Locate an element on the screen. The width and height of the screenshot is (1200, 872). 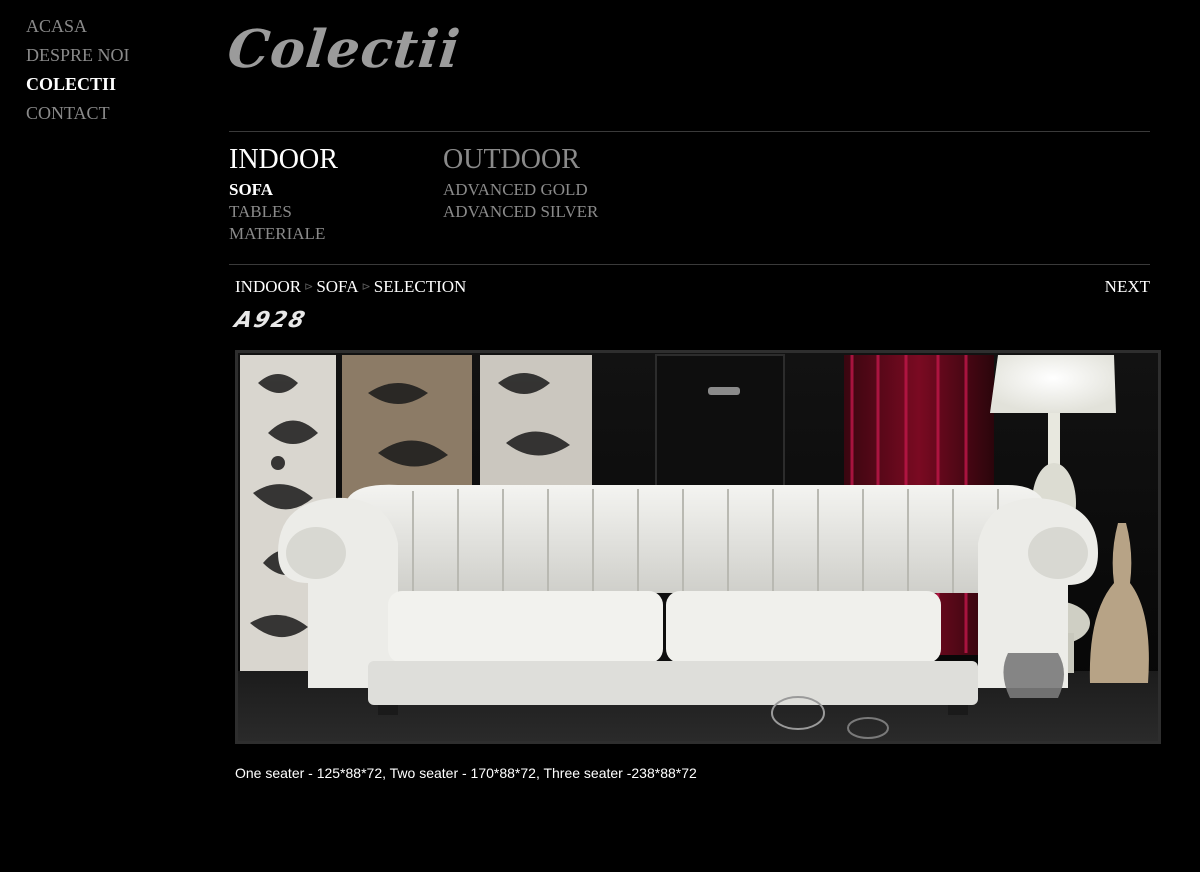
indoor-category: INDOOR SOFA TABLES MATERIALE is located at coordinates (283, 194).